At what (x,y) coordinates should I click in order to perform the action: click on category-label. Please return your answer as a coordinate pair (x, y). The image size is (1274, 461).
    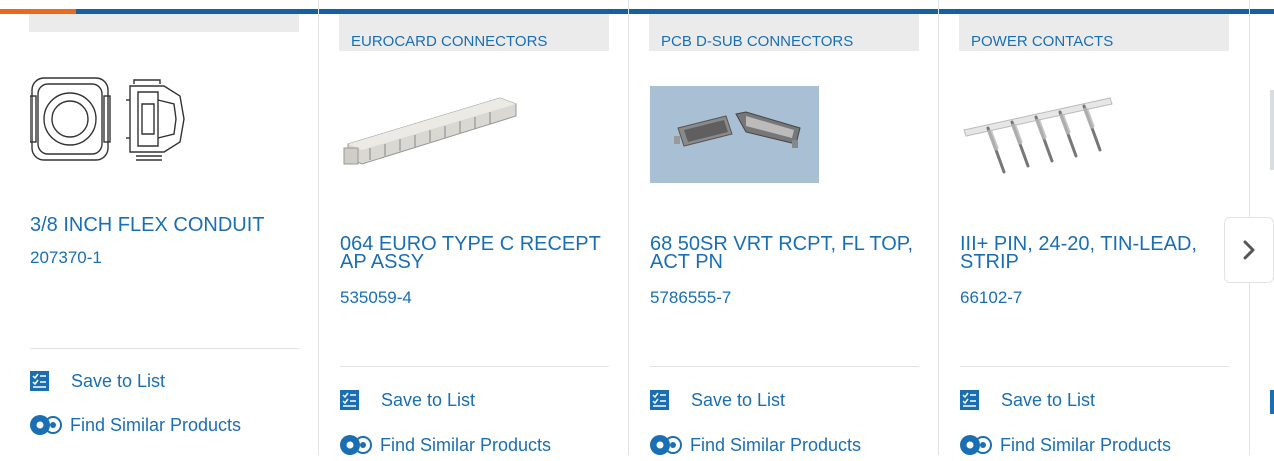
    Looking at the image, I should click on (164, 23).